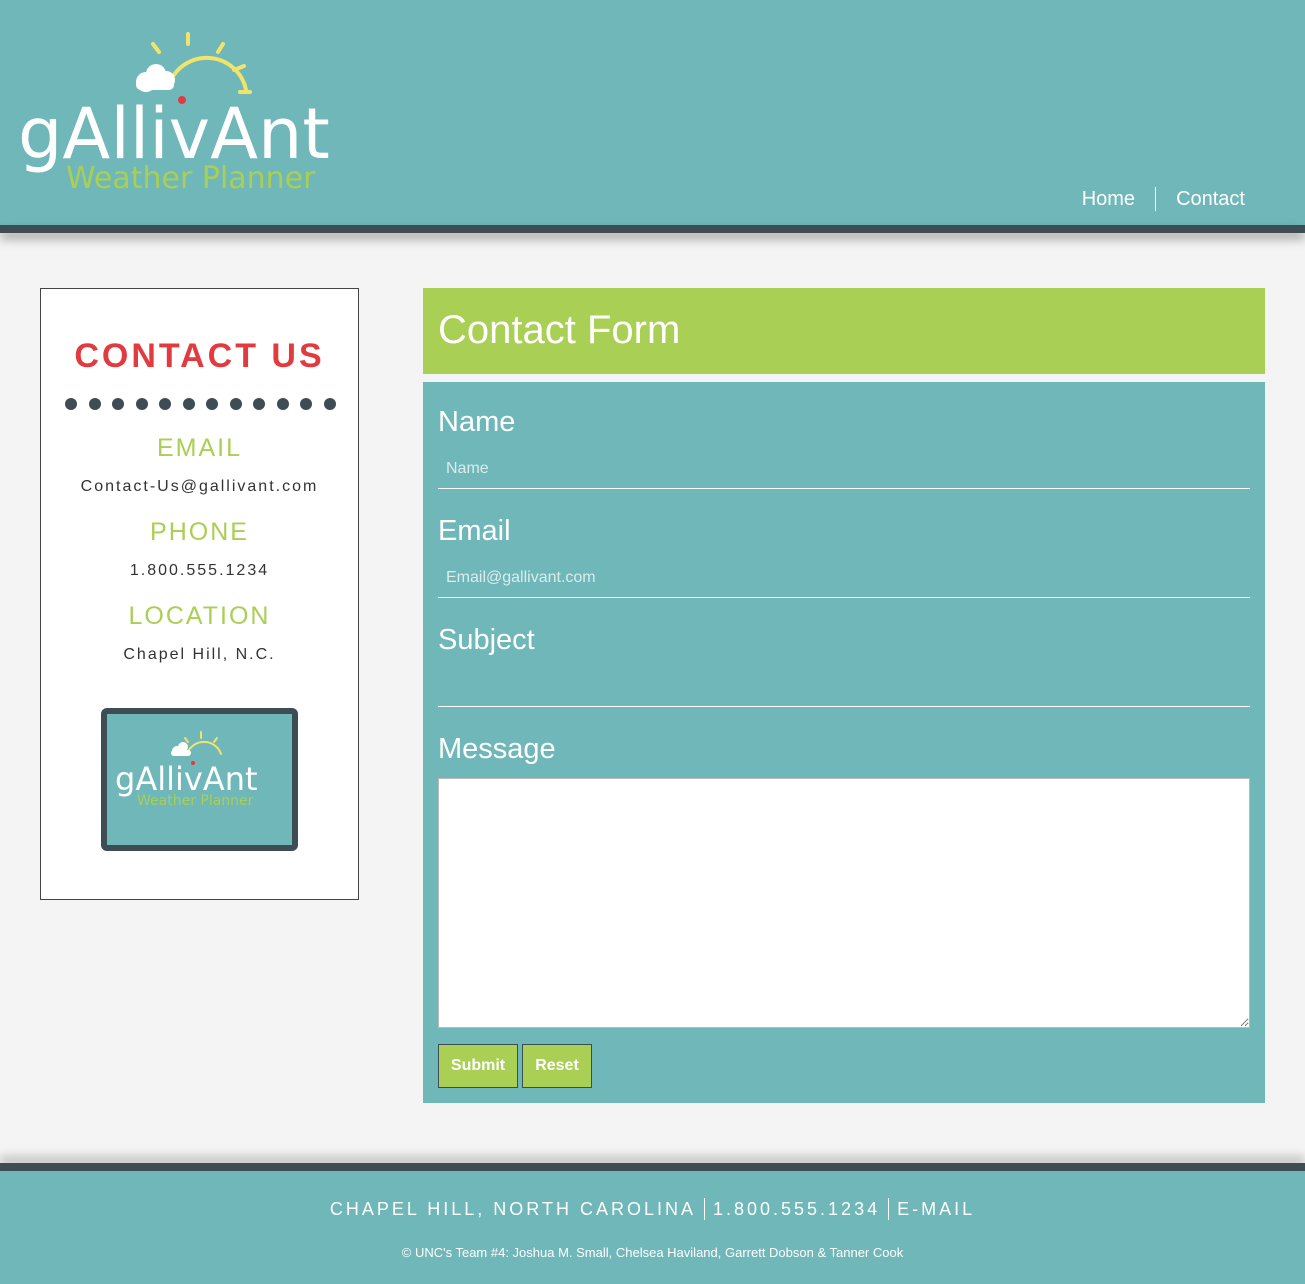 The width and height of the screenshot is (1305, 1284). What do you see at coordinates (557, 1066) in the screenshot?
I see `reset-button: Reset` at bounding box center [557, 1066].